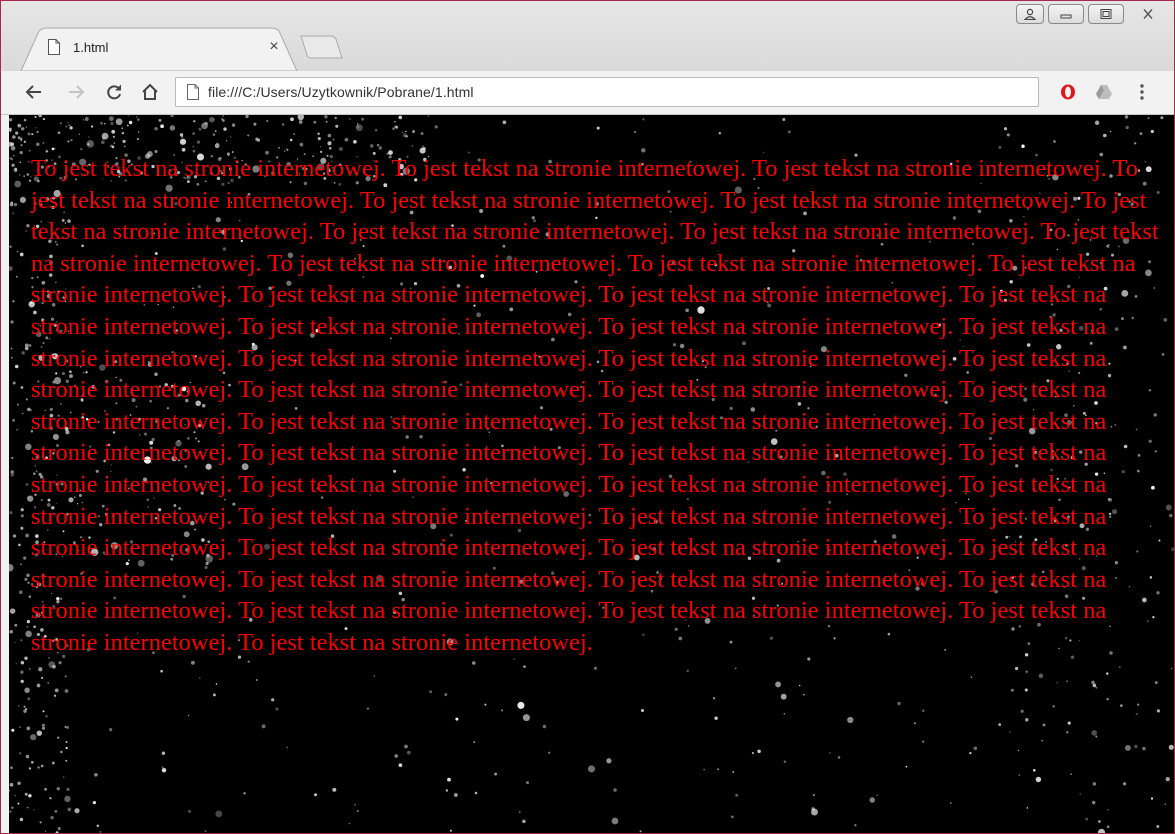  I want to click on reload-icon, so click(114, 92).